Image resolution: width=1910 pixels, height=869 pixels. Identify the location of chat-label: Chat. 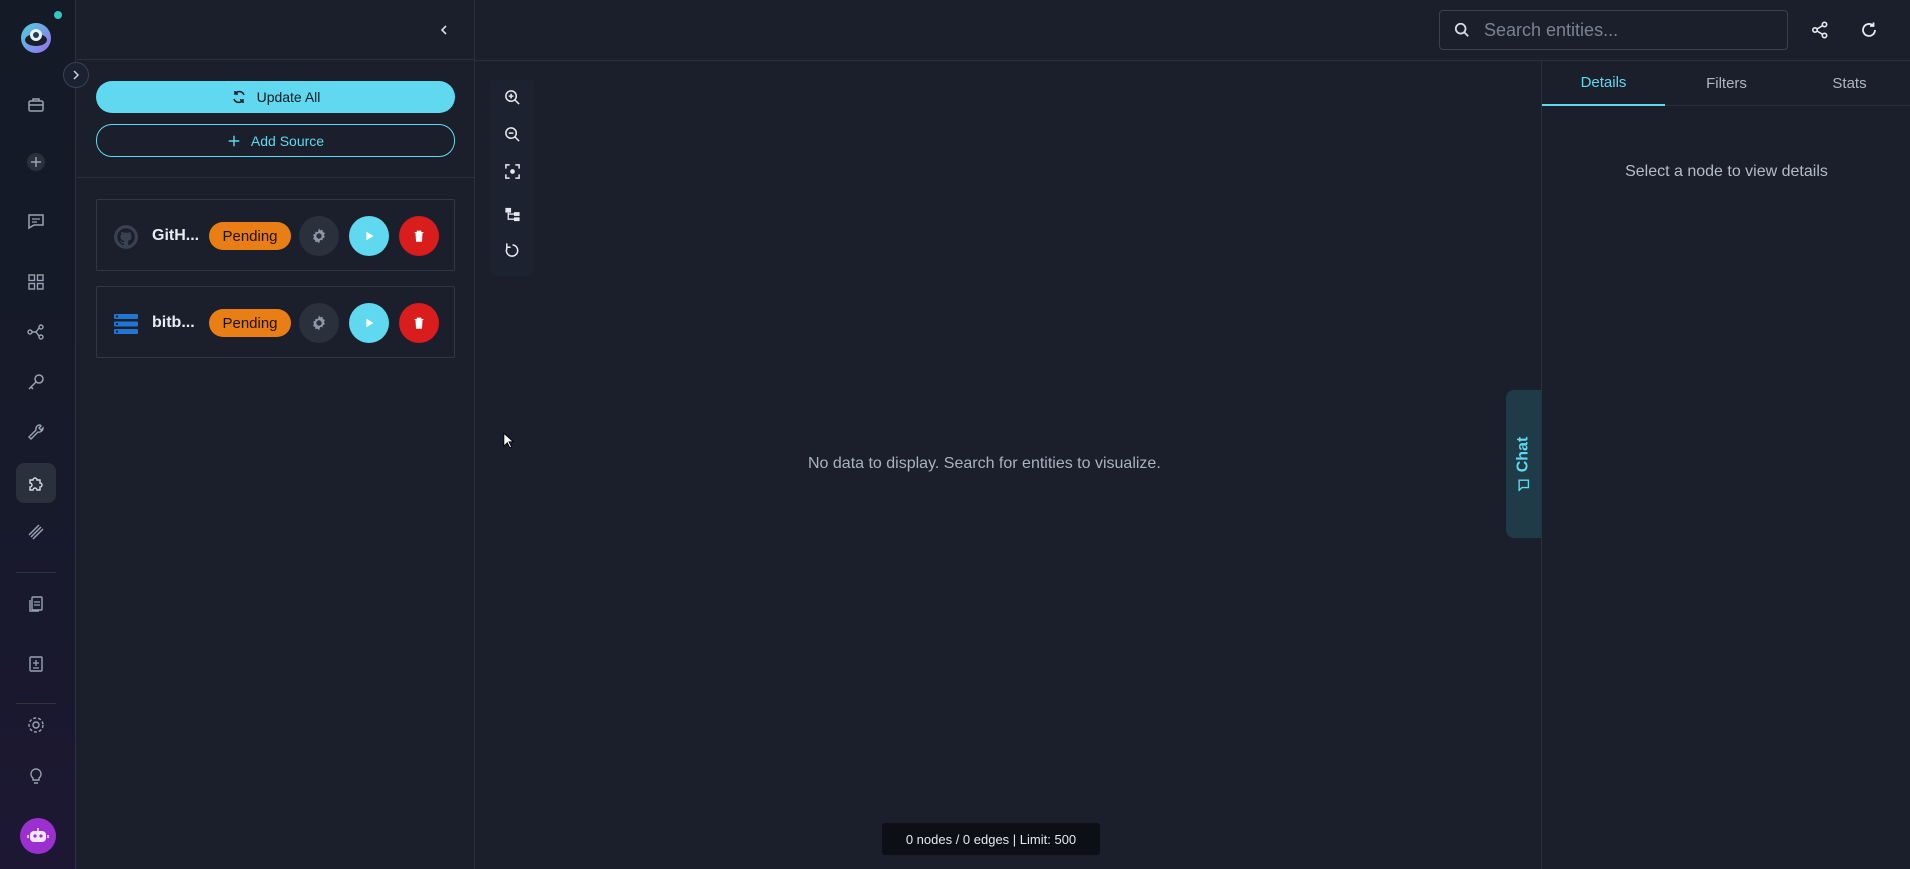
(1523, 454).